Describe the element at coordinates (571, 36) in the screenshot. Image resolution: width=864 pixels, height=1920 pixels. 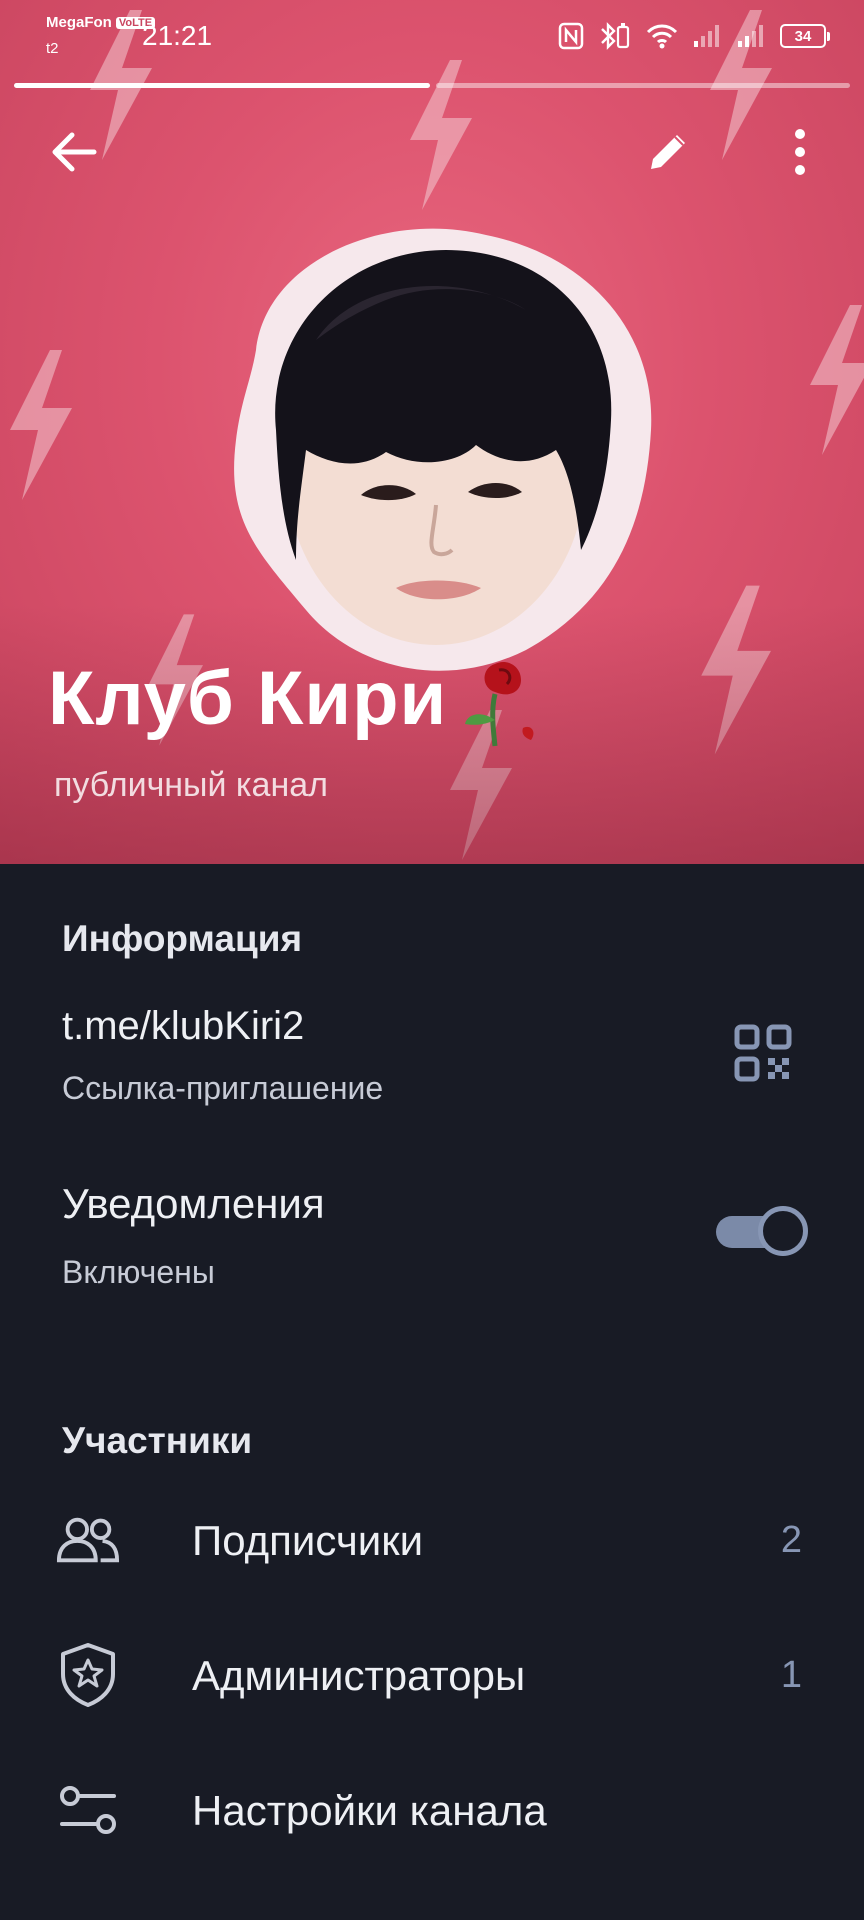
I see `nfc-icon` at that location.